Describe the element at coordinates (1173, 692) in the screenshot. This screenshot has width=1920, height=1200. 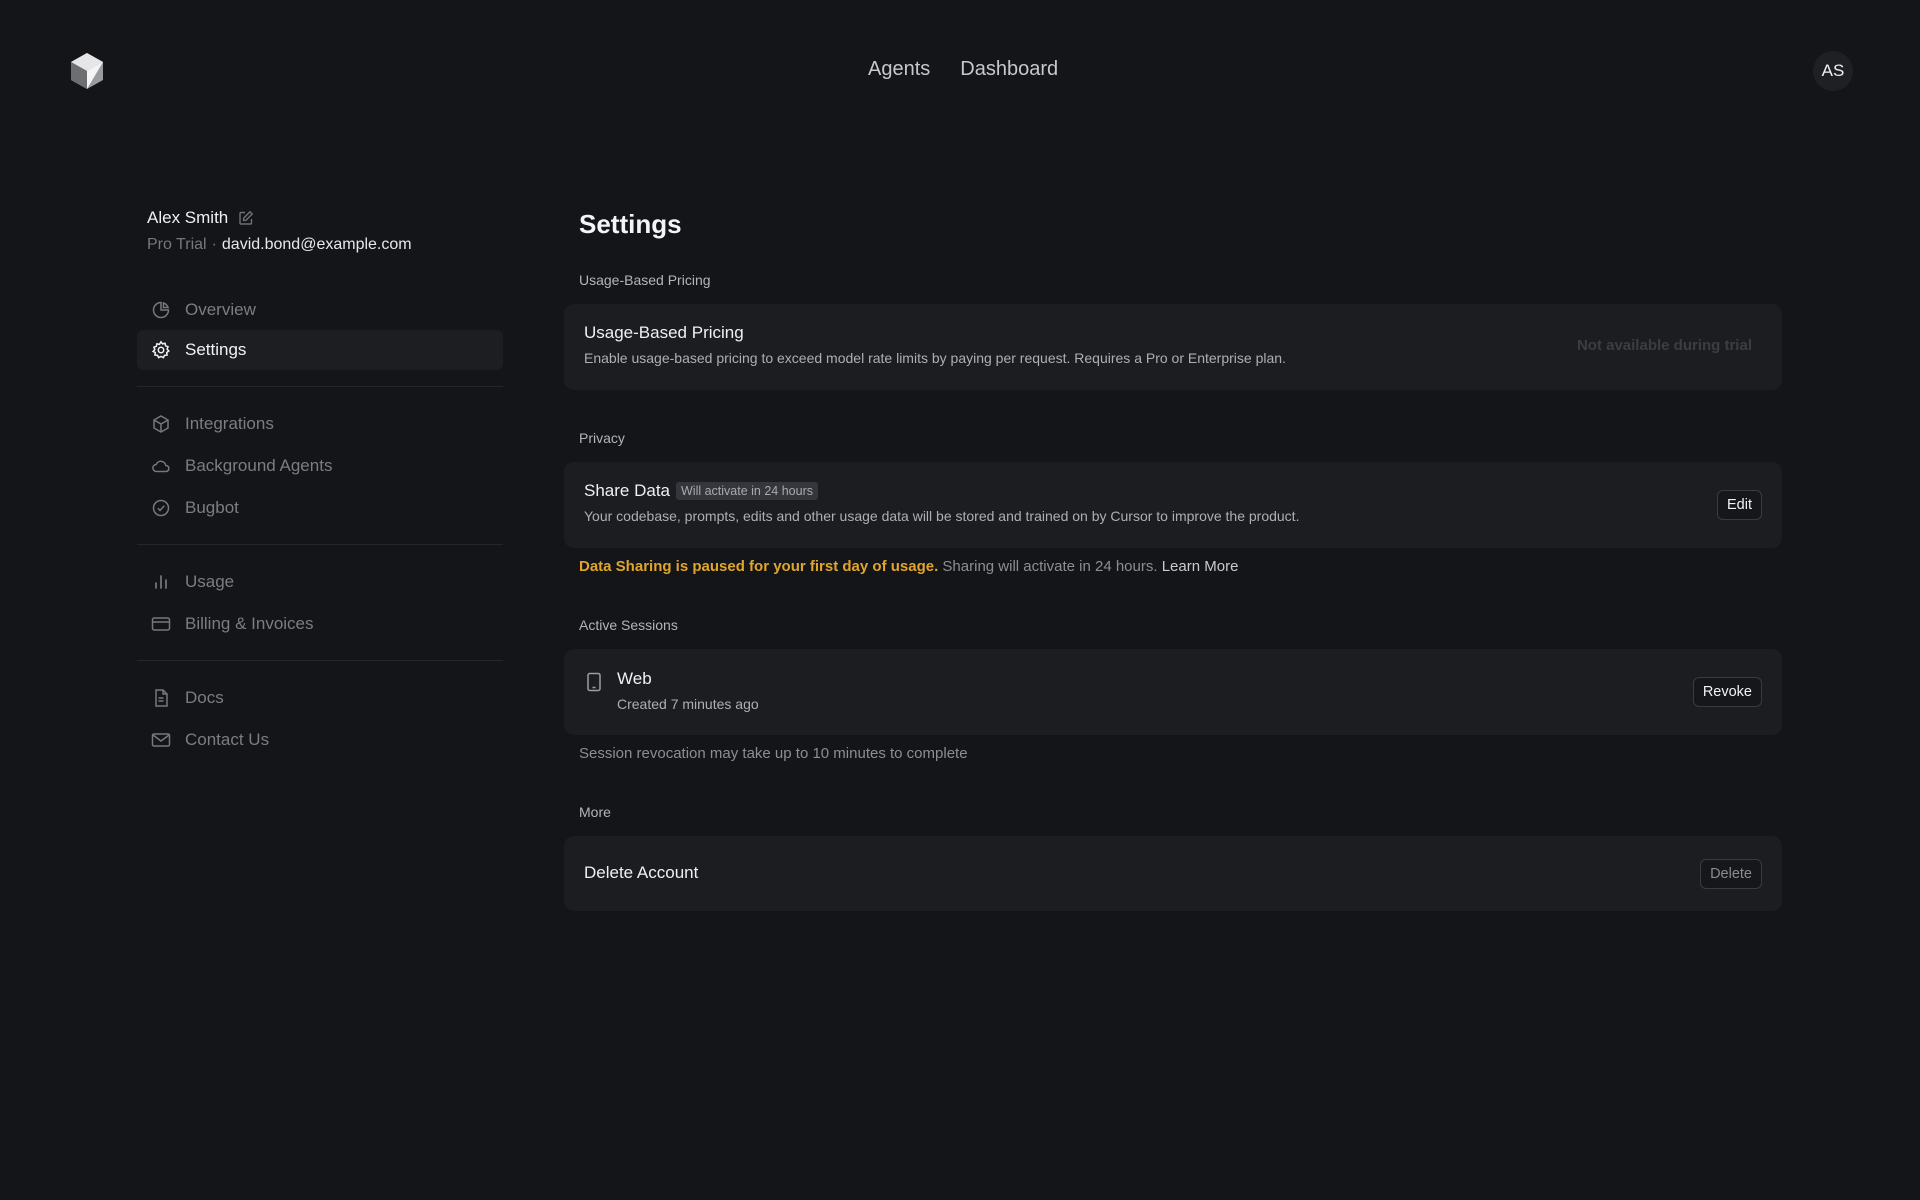
I see `session-card: Web Created 7 minutes ago Revoke` at that location.